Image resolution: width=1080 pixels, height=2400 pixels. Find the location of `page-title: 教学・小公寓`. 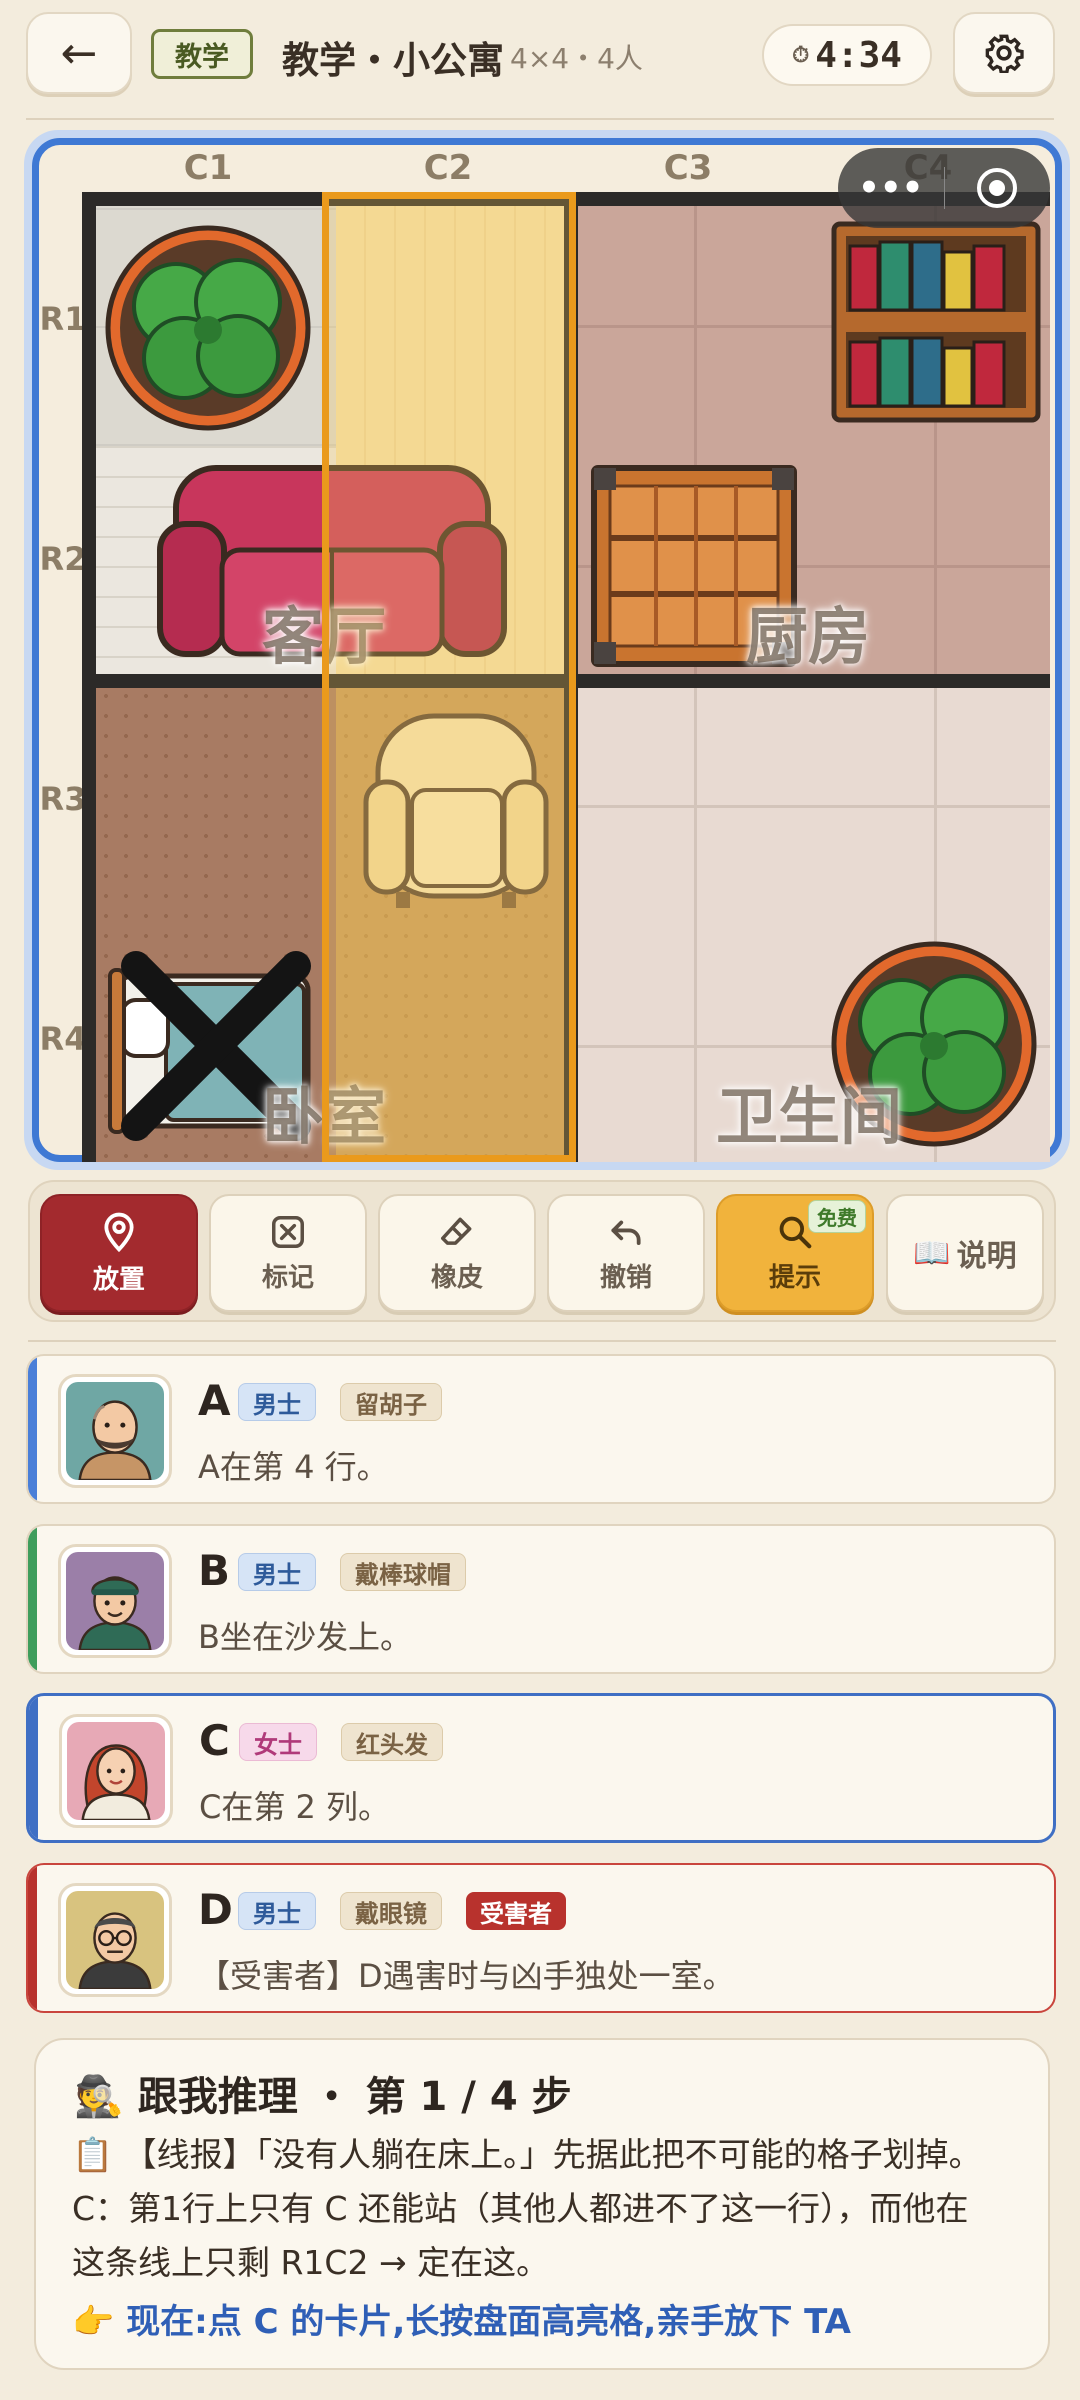

page-title: 教学・小公寓 is located at coordinates (393, 60).